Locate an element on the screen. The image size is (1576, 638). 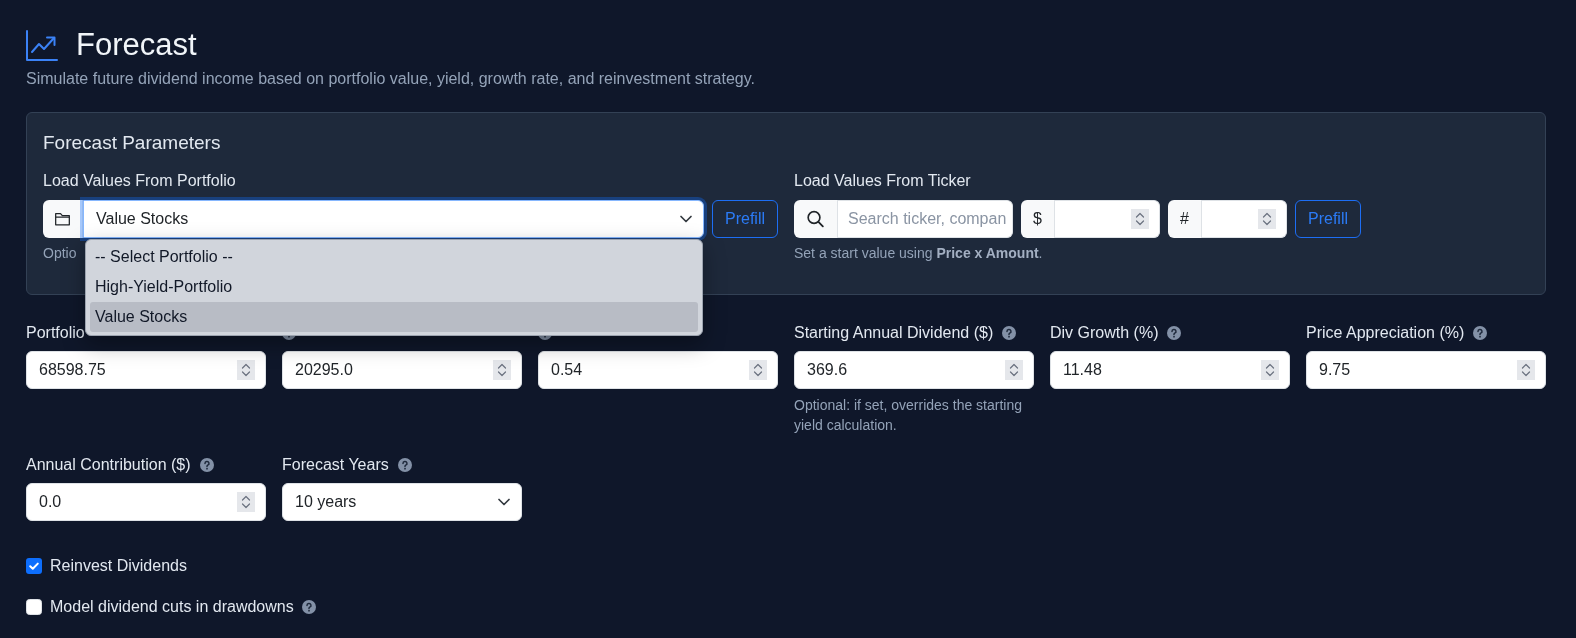
field-label: Portfolio is located at coordinates (55, 333).